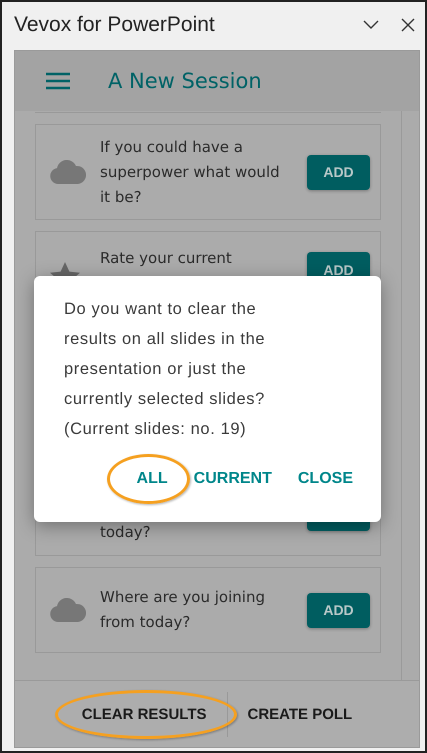 The image size is (427, 753). What do you see at coordinates (190, 172) in the screenshot?
I see `question-text: If you could have a superpower what would it be?` at bounding box center [190, 172].